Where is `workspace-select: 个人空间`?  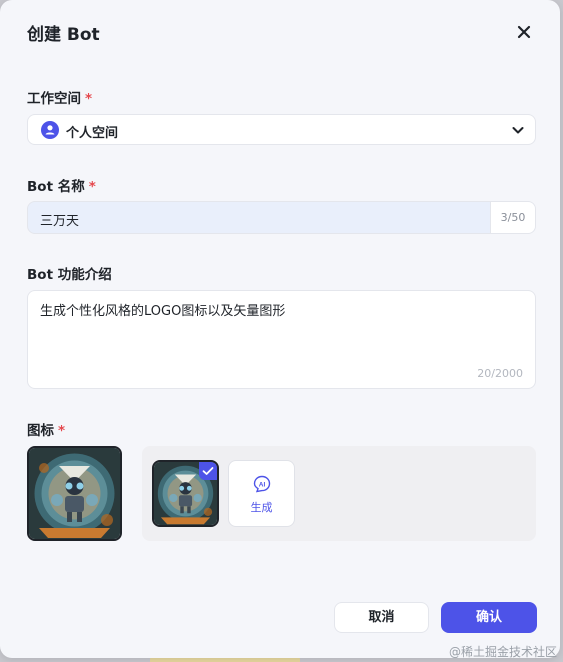 workspace-select: 个人空间 is located at coordinates (281, 129).